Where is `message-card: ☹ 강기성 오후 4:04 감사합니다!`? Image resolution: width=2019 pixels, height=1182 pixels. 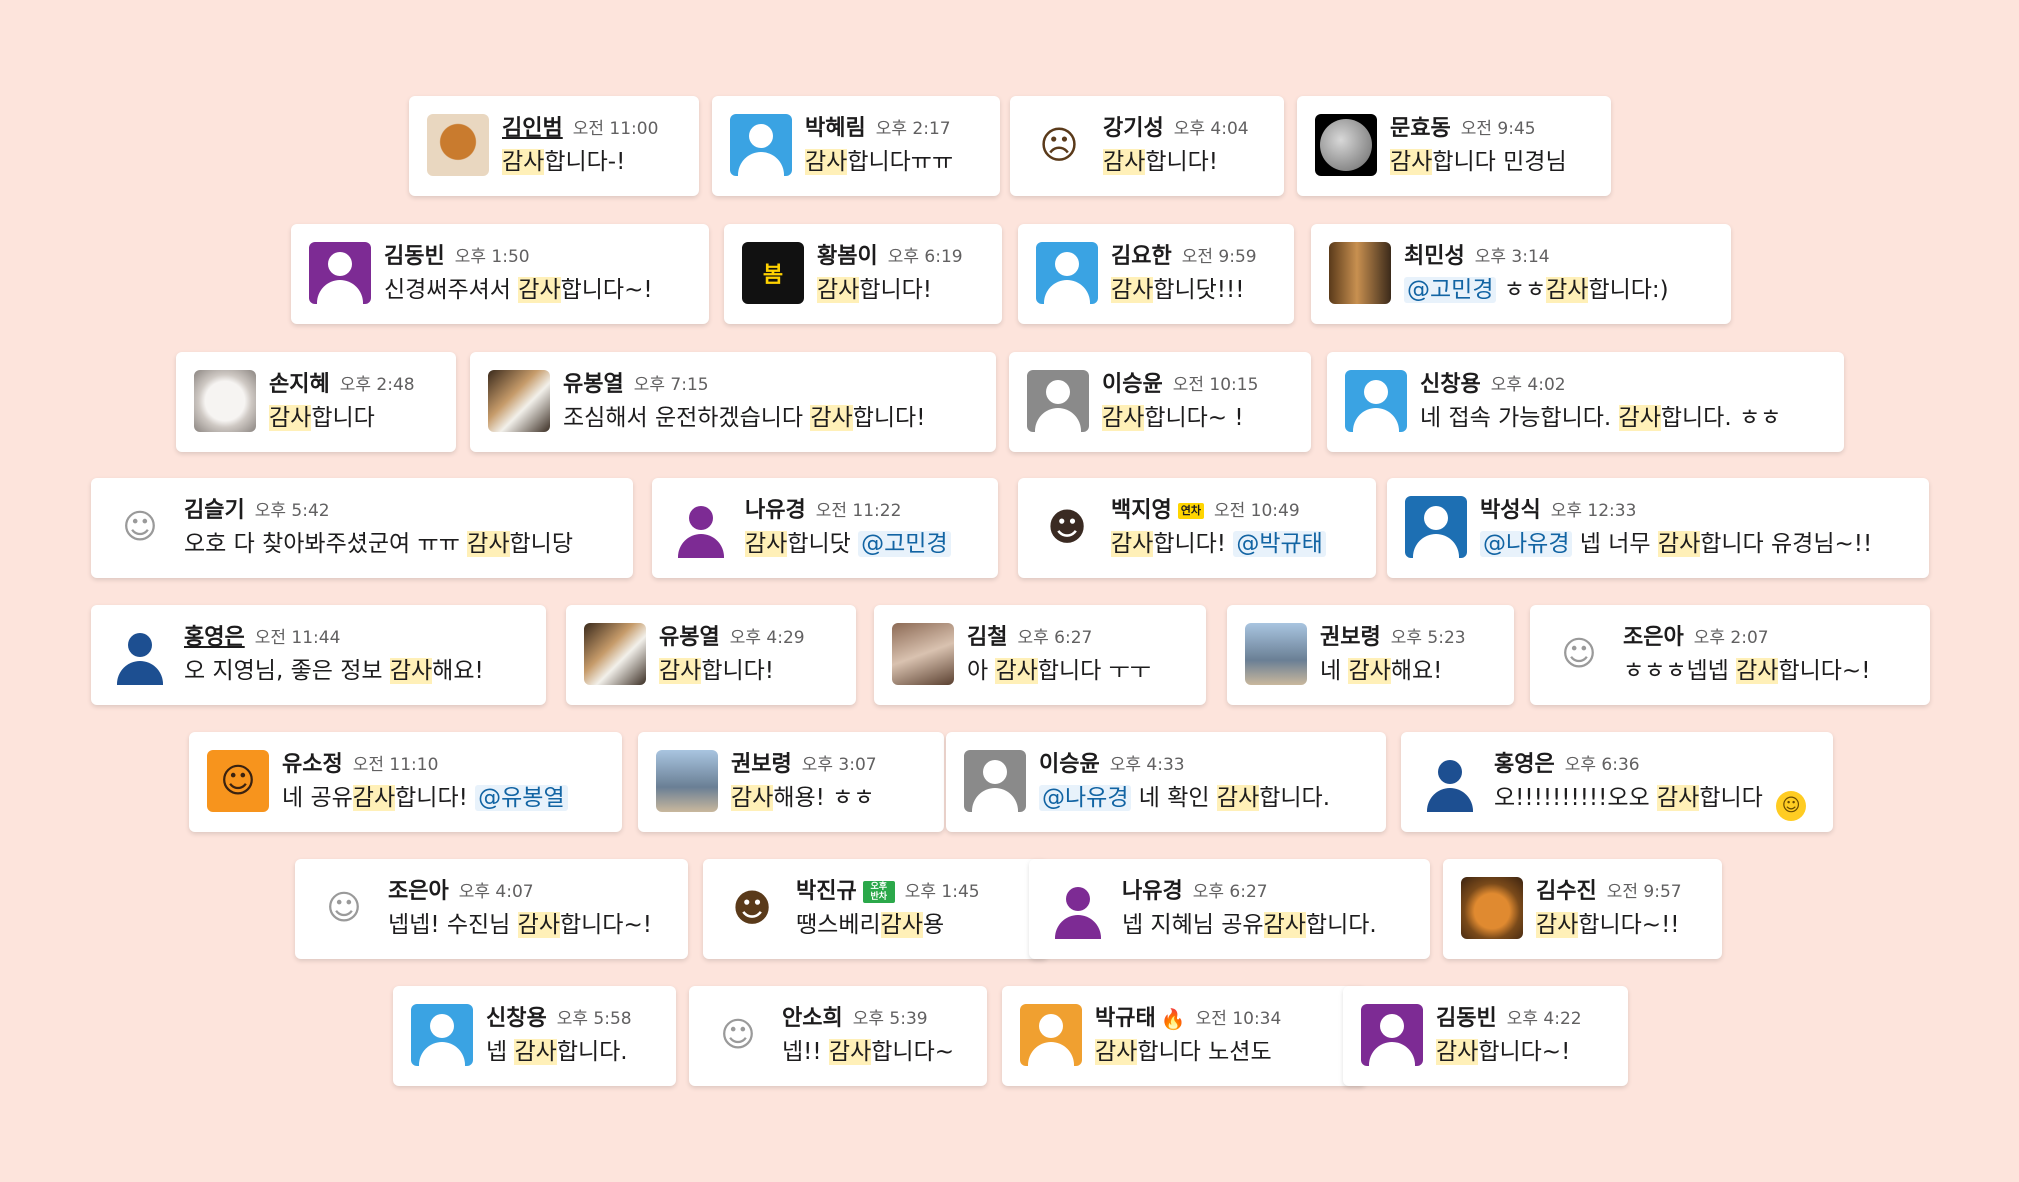
message-card: ☹ 강기성 오후 4:04 감사합니다! is located at coordinates (1147, 146).